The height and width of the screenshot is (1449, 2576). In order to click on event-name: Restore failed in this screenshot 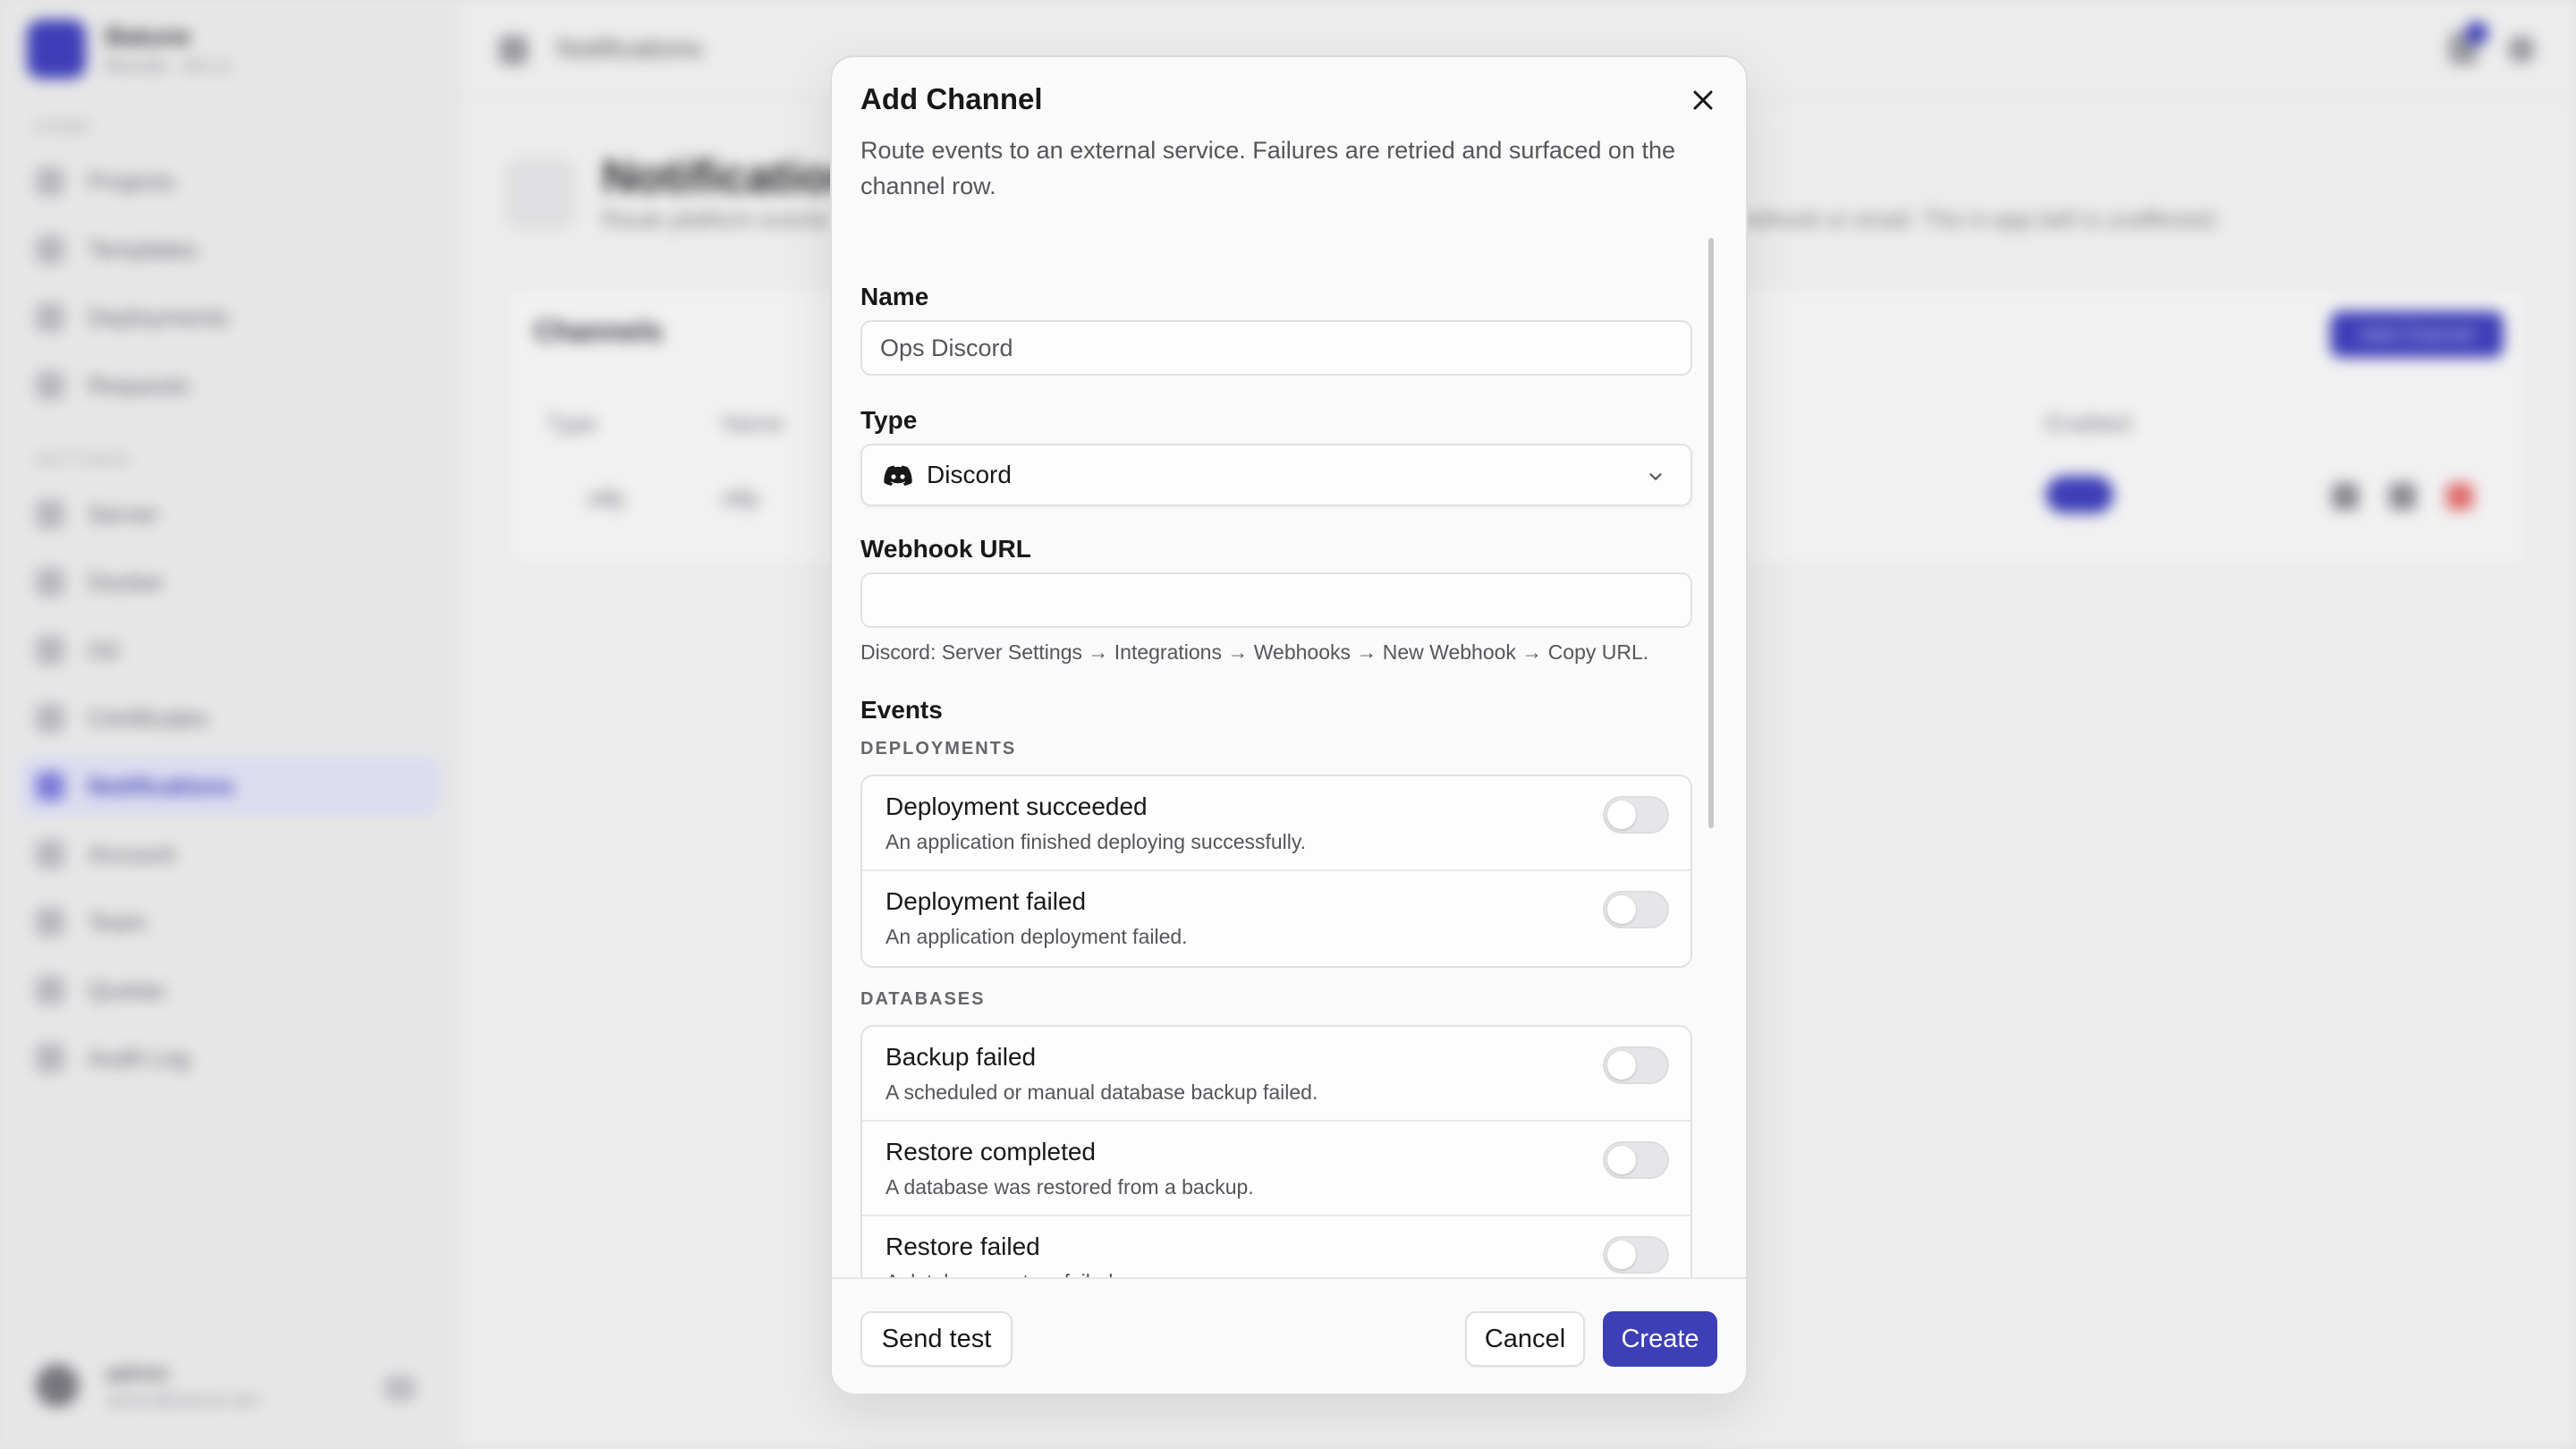, I will do `click(963, 1246)`.